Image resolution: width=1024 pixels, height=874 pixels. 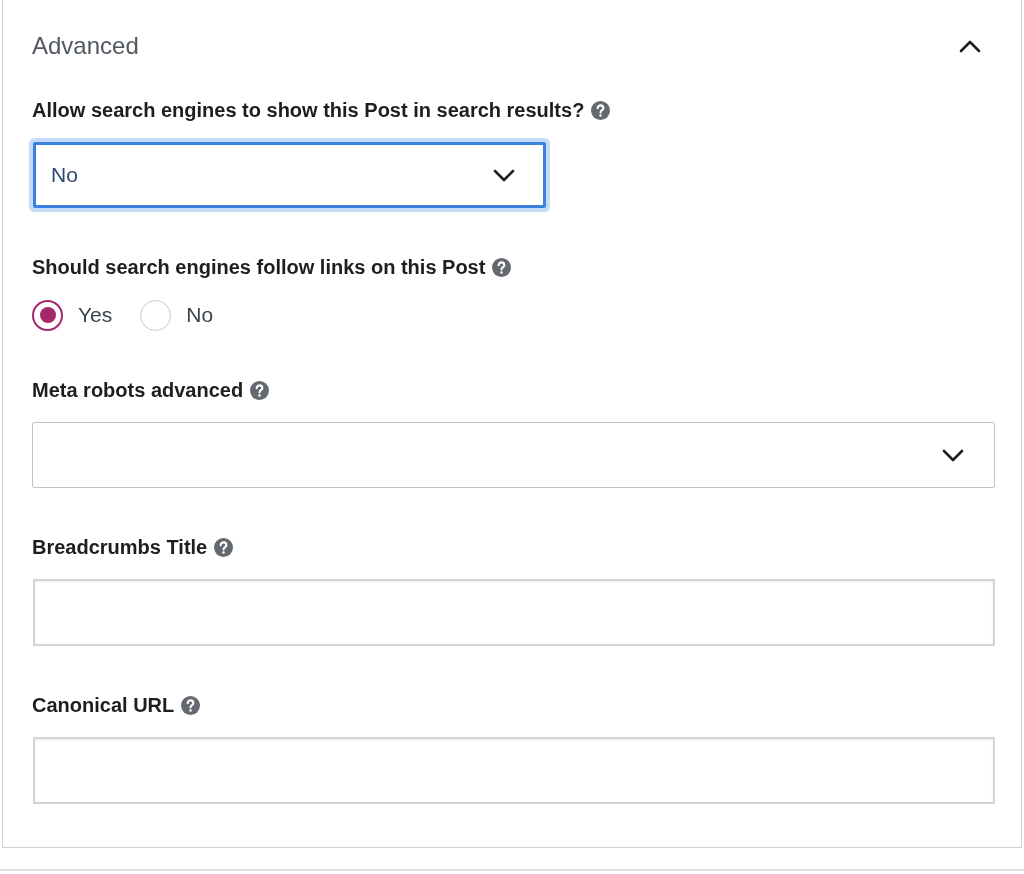 I want to click on field-label: Should search engines follow links on this Post, so click(x=259, y=267).